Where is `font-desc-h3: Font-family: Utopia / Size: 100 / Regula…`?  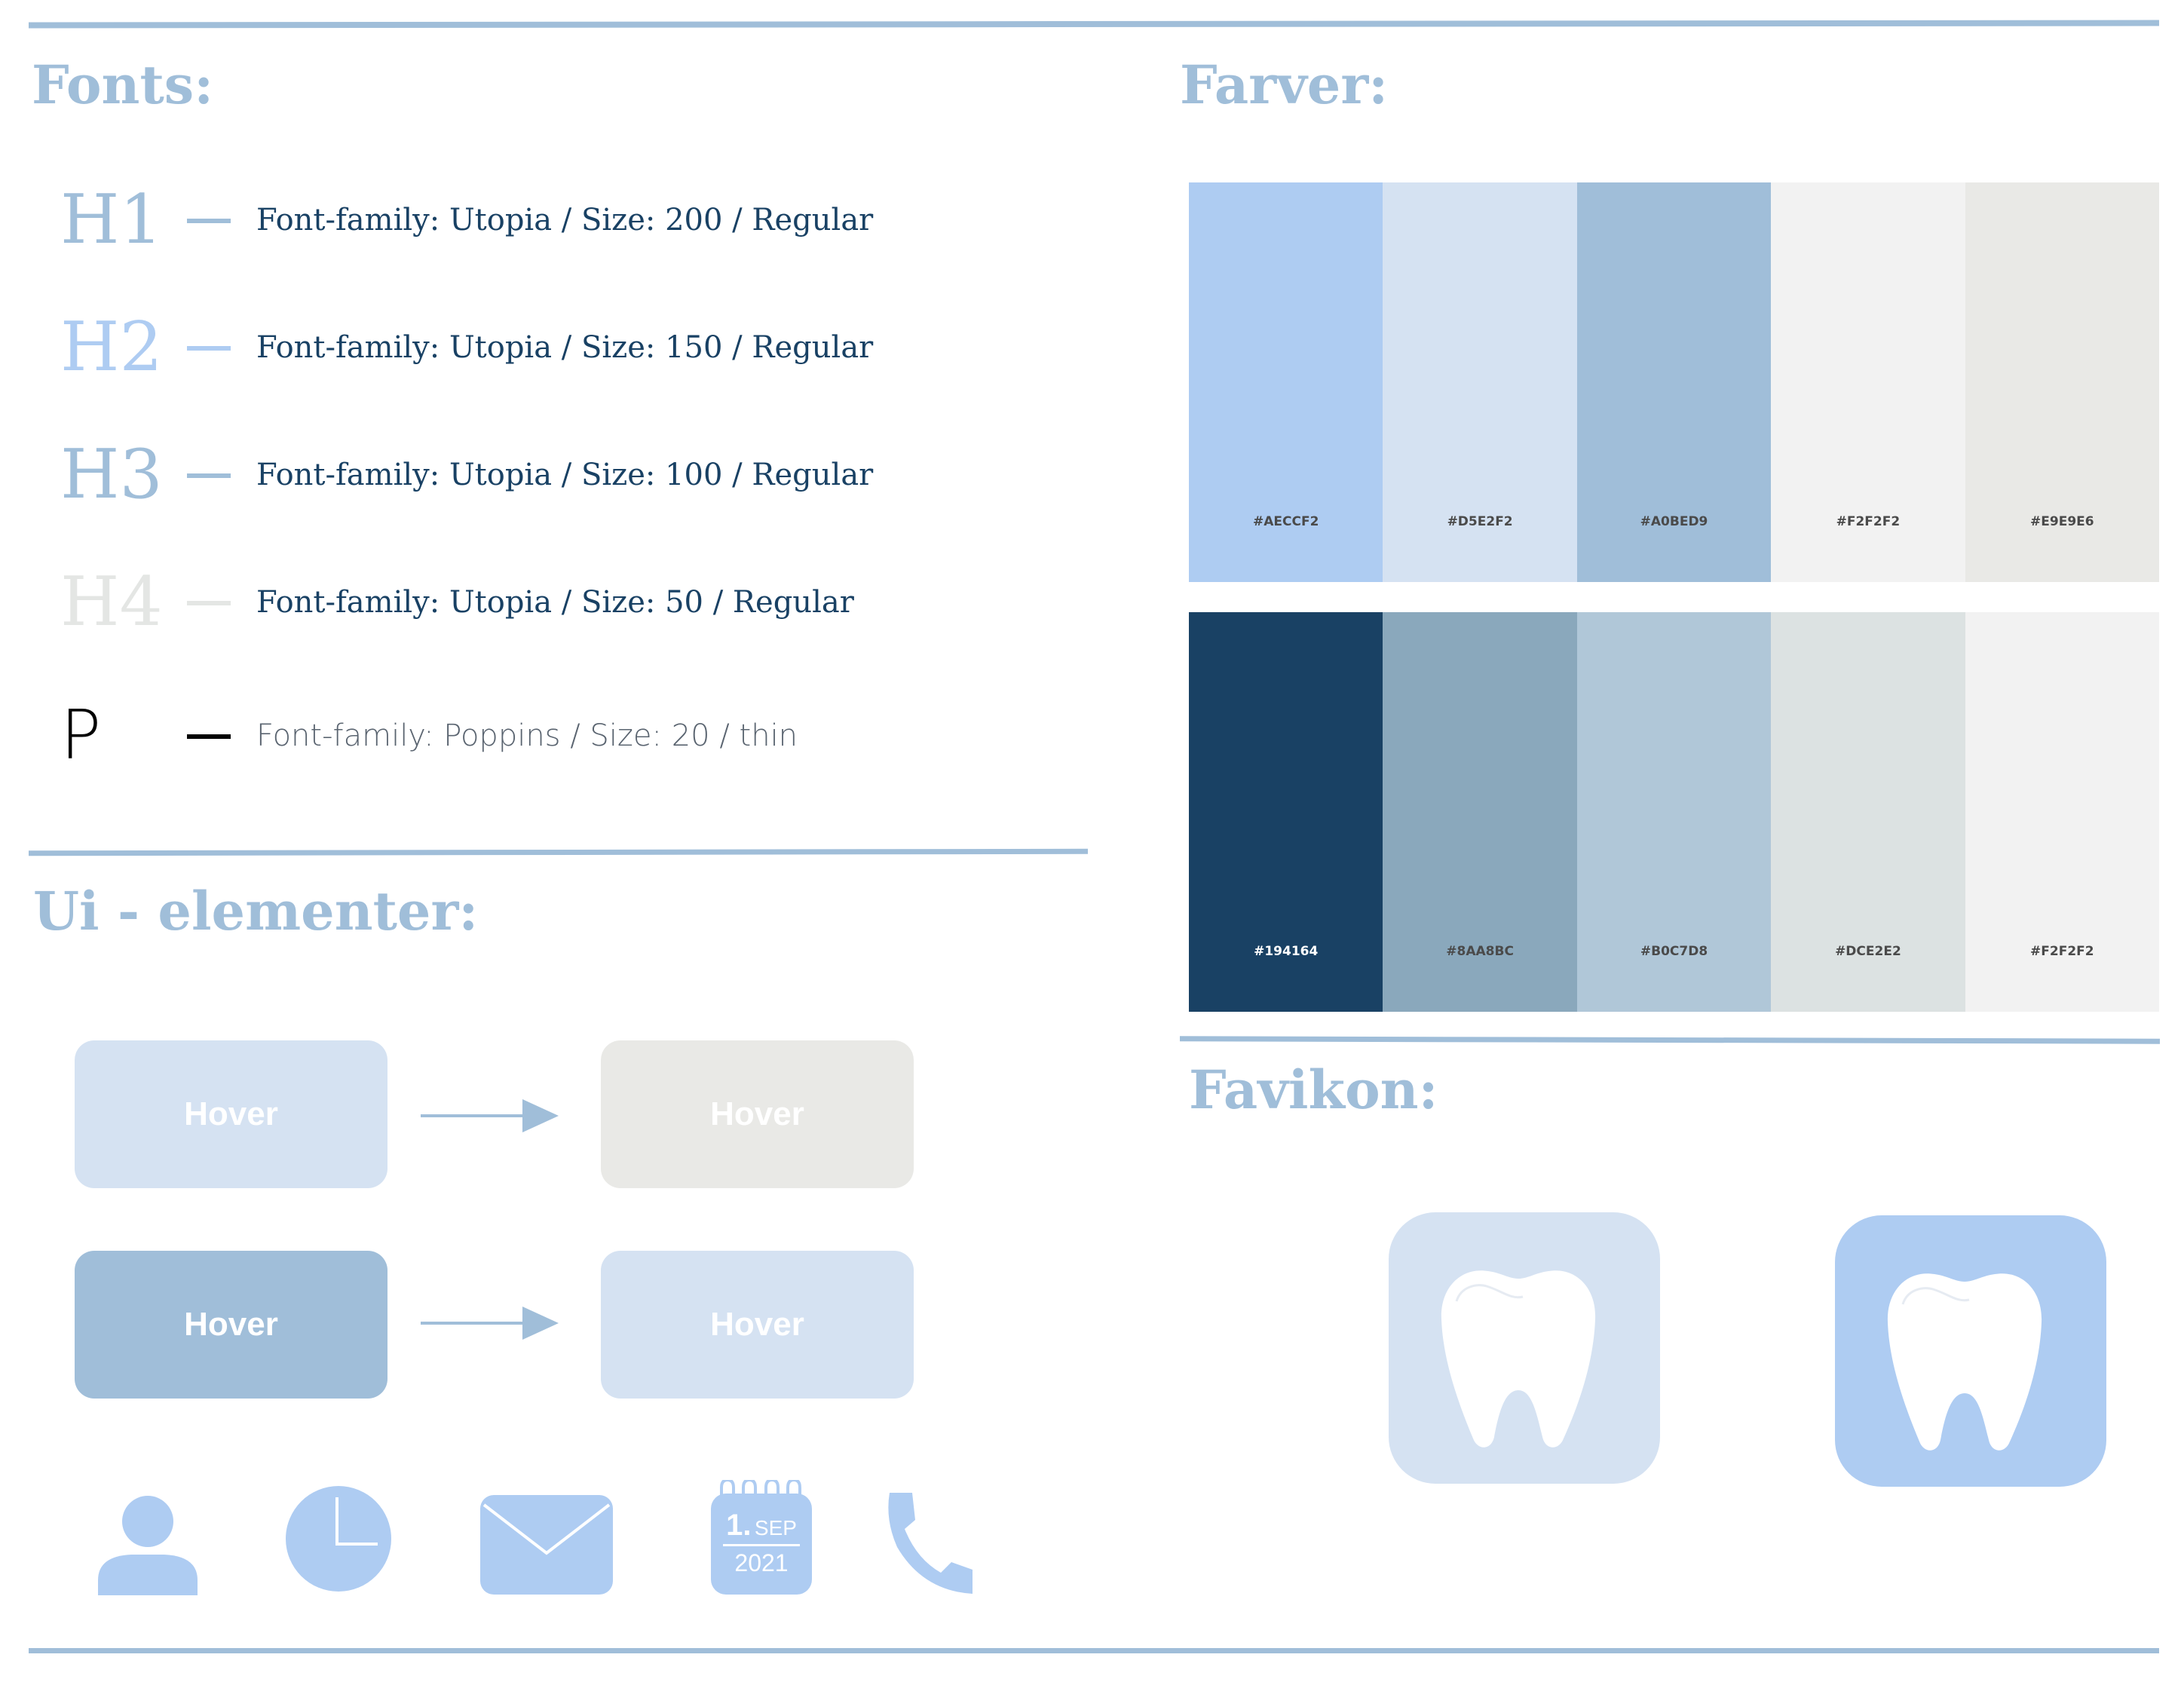 font-desc-h3: Font-family: Utopia / Size: 100 / Regula… is located at coordinates (565, 475).